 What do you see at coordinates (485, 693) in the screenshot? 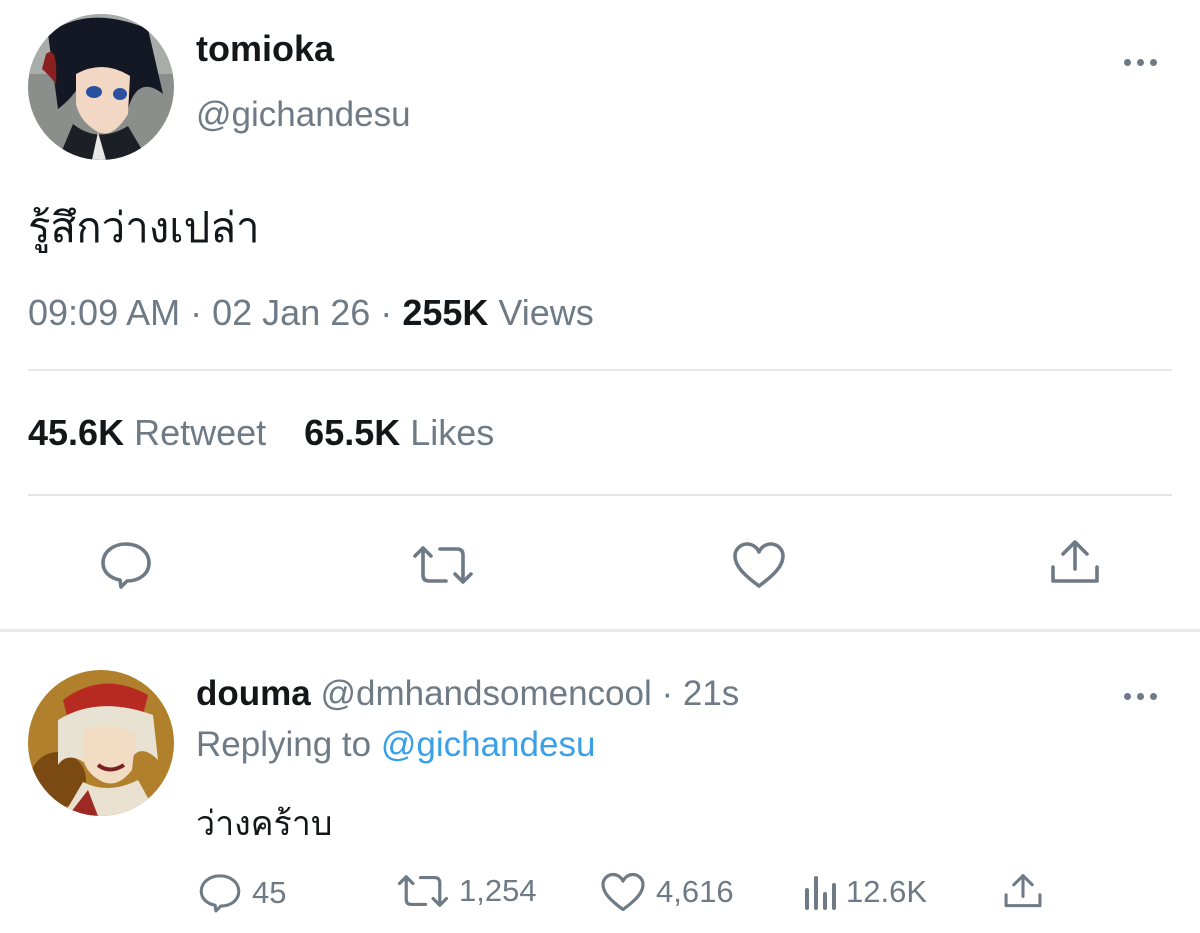
I see `reply-handle: @dmhandsomencool` at bounding box center [485, 693].